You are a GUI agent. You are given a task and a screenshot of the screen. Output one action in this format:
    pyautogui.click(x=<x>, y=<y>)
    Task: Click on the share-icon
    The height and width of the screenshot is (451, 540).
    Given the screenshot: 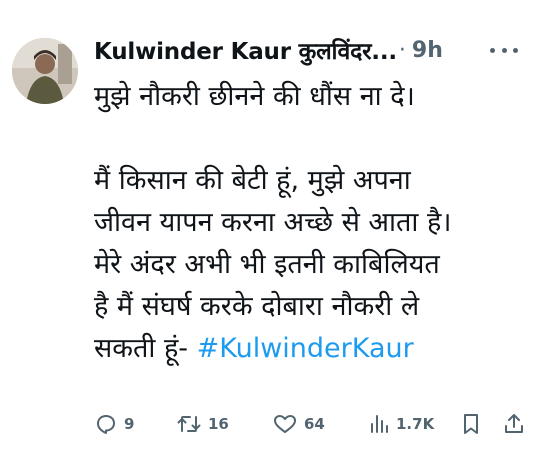 What is the action you would take?
    pyautogui.click(x=514, y=423)
    